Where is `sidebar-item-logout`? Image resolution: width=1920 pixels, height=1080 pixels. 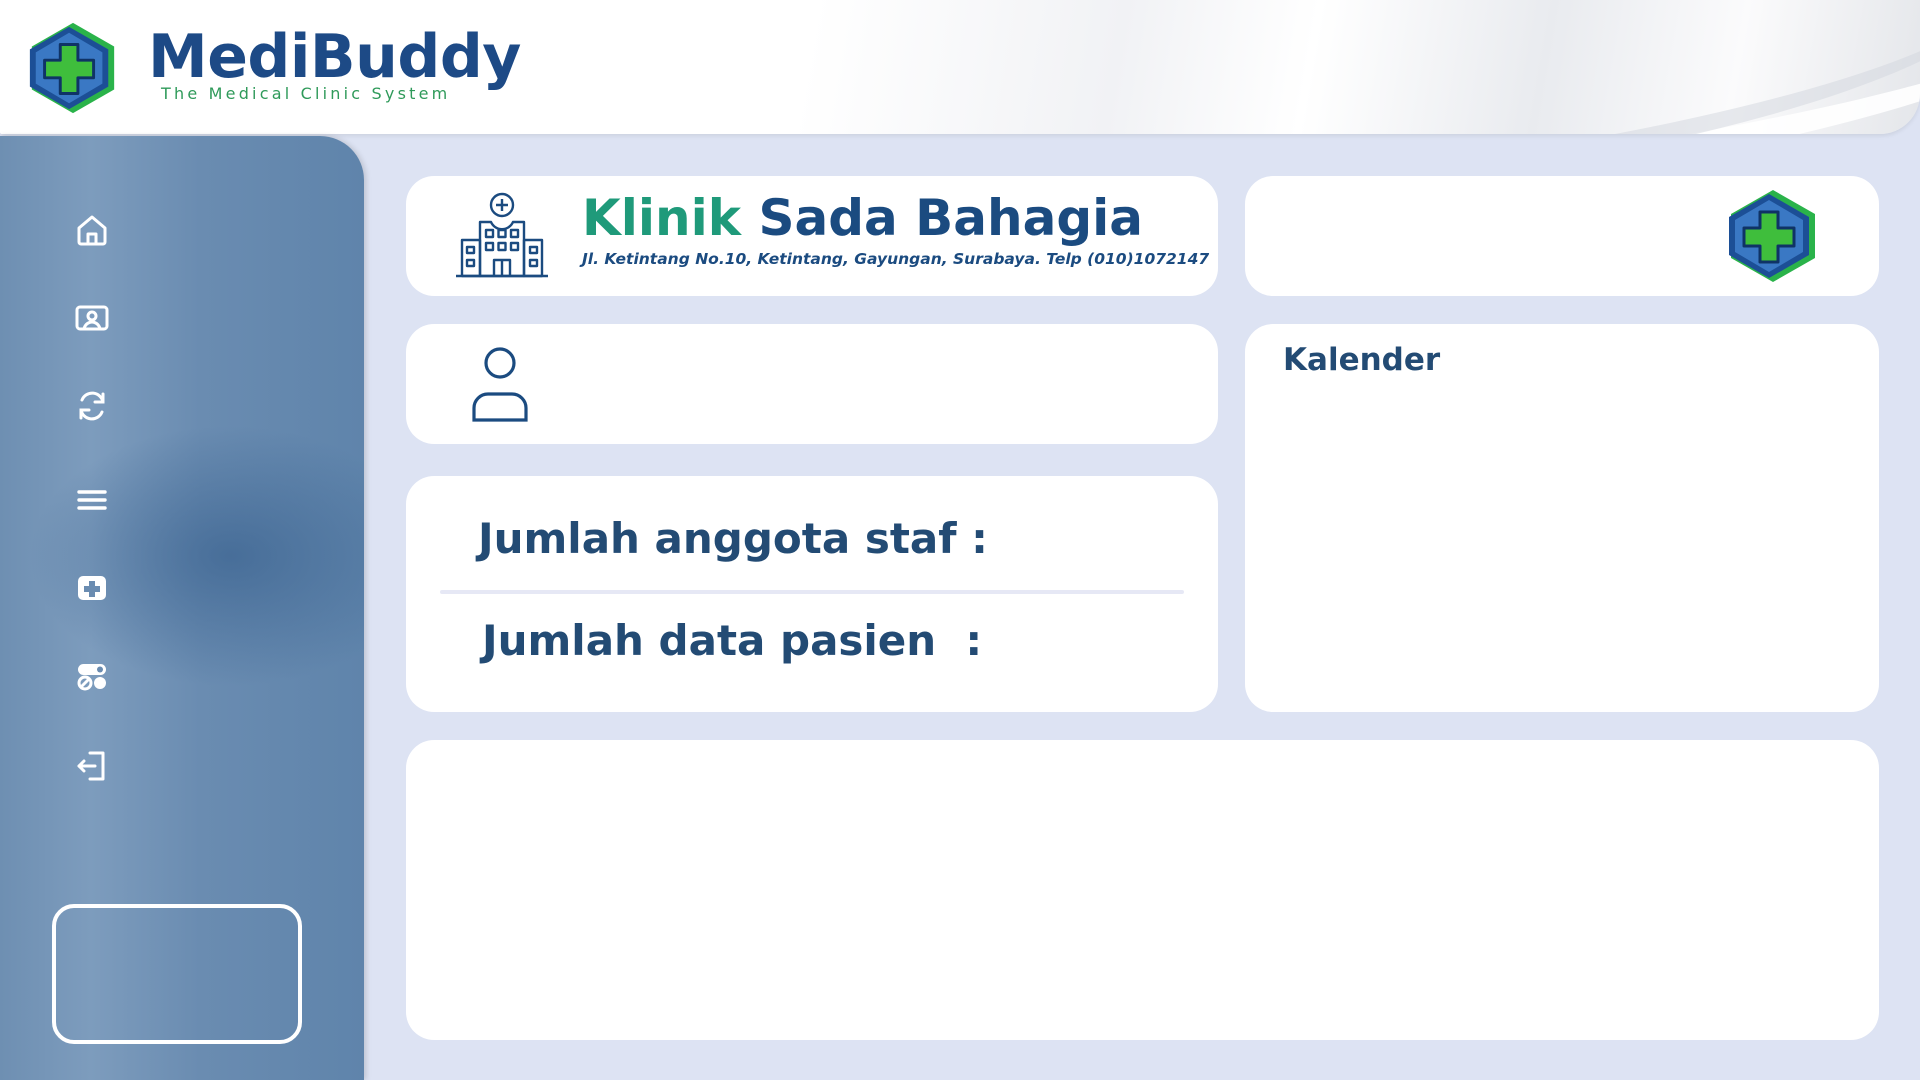 sidebar-item-logout is located at coordinates (92, 766).